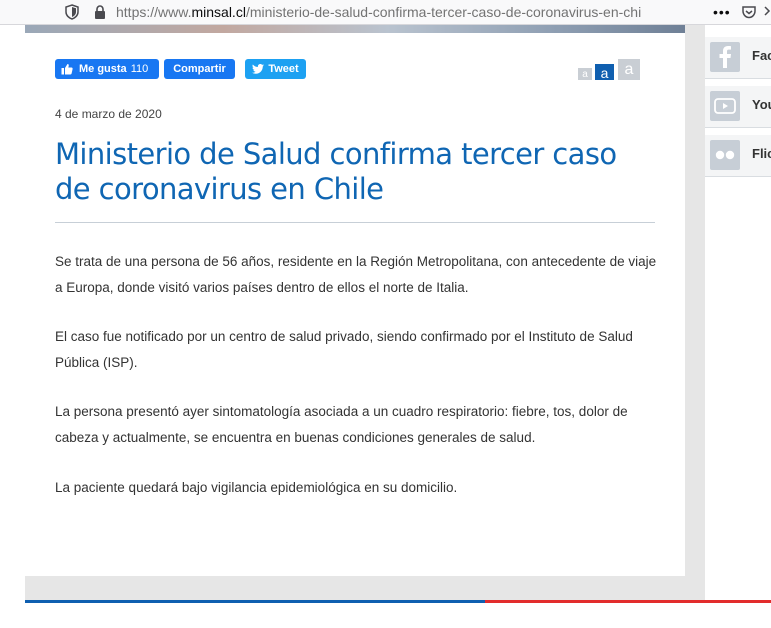 The image size is (771, 628). Describe the element at coordinates (258, 69) in the screenshot. I see `twitter-bird-icon` at that location.